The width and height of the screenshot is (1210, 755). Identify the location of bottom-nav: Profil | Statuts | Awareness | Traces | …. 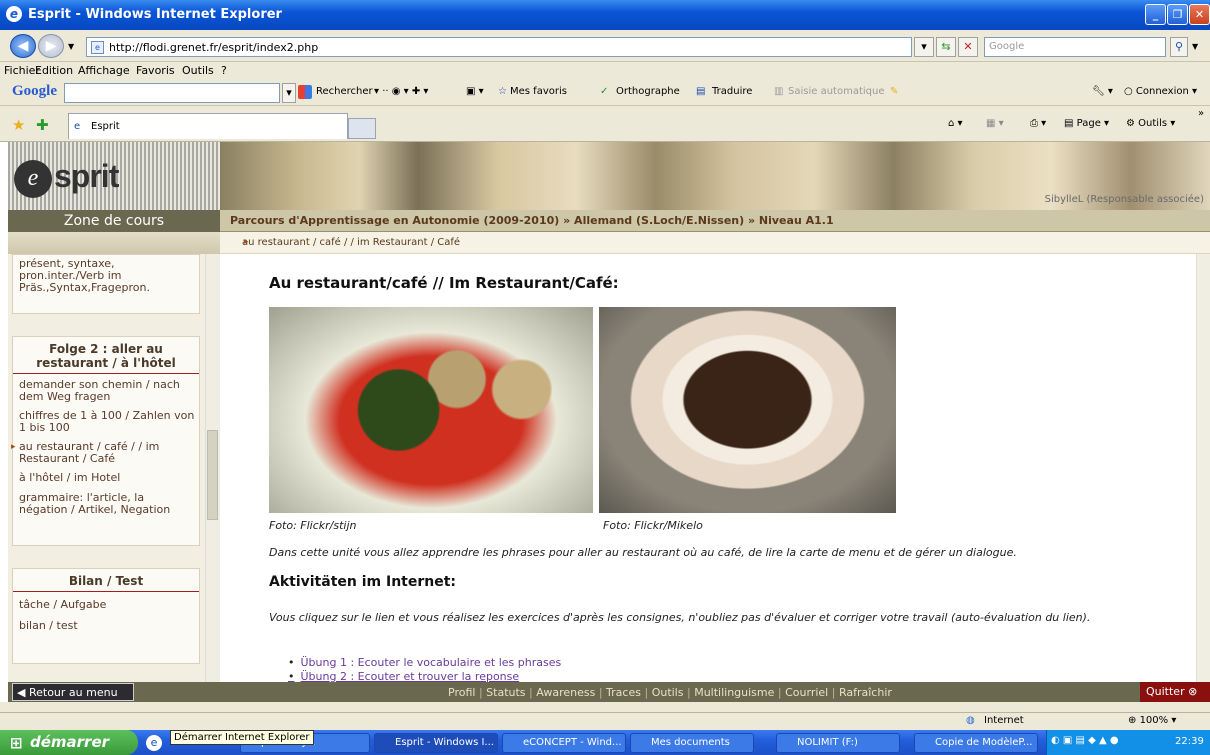
(670, 692).